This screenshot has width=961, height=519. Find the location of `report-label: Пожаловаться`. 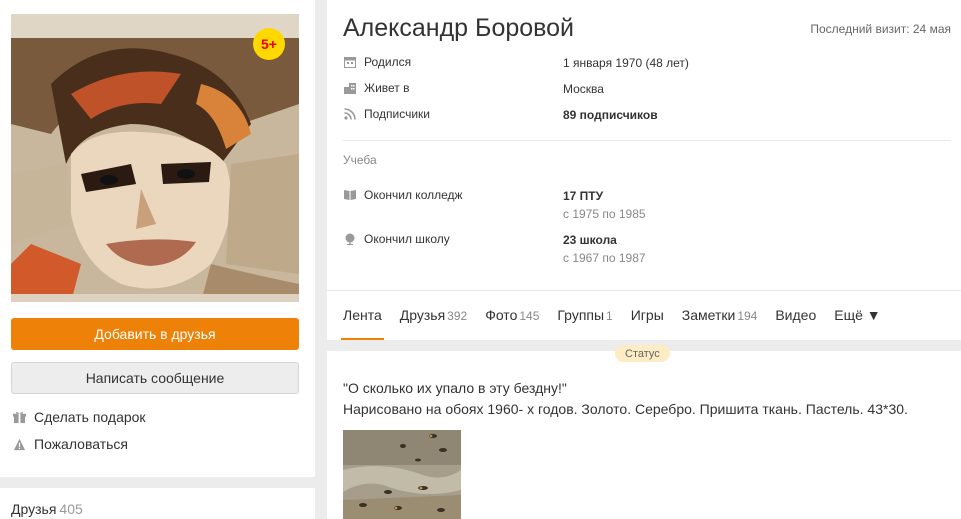

report-label: Пожаловаться is located at coordinates (81, 444).